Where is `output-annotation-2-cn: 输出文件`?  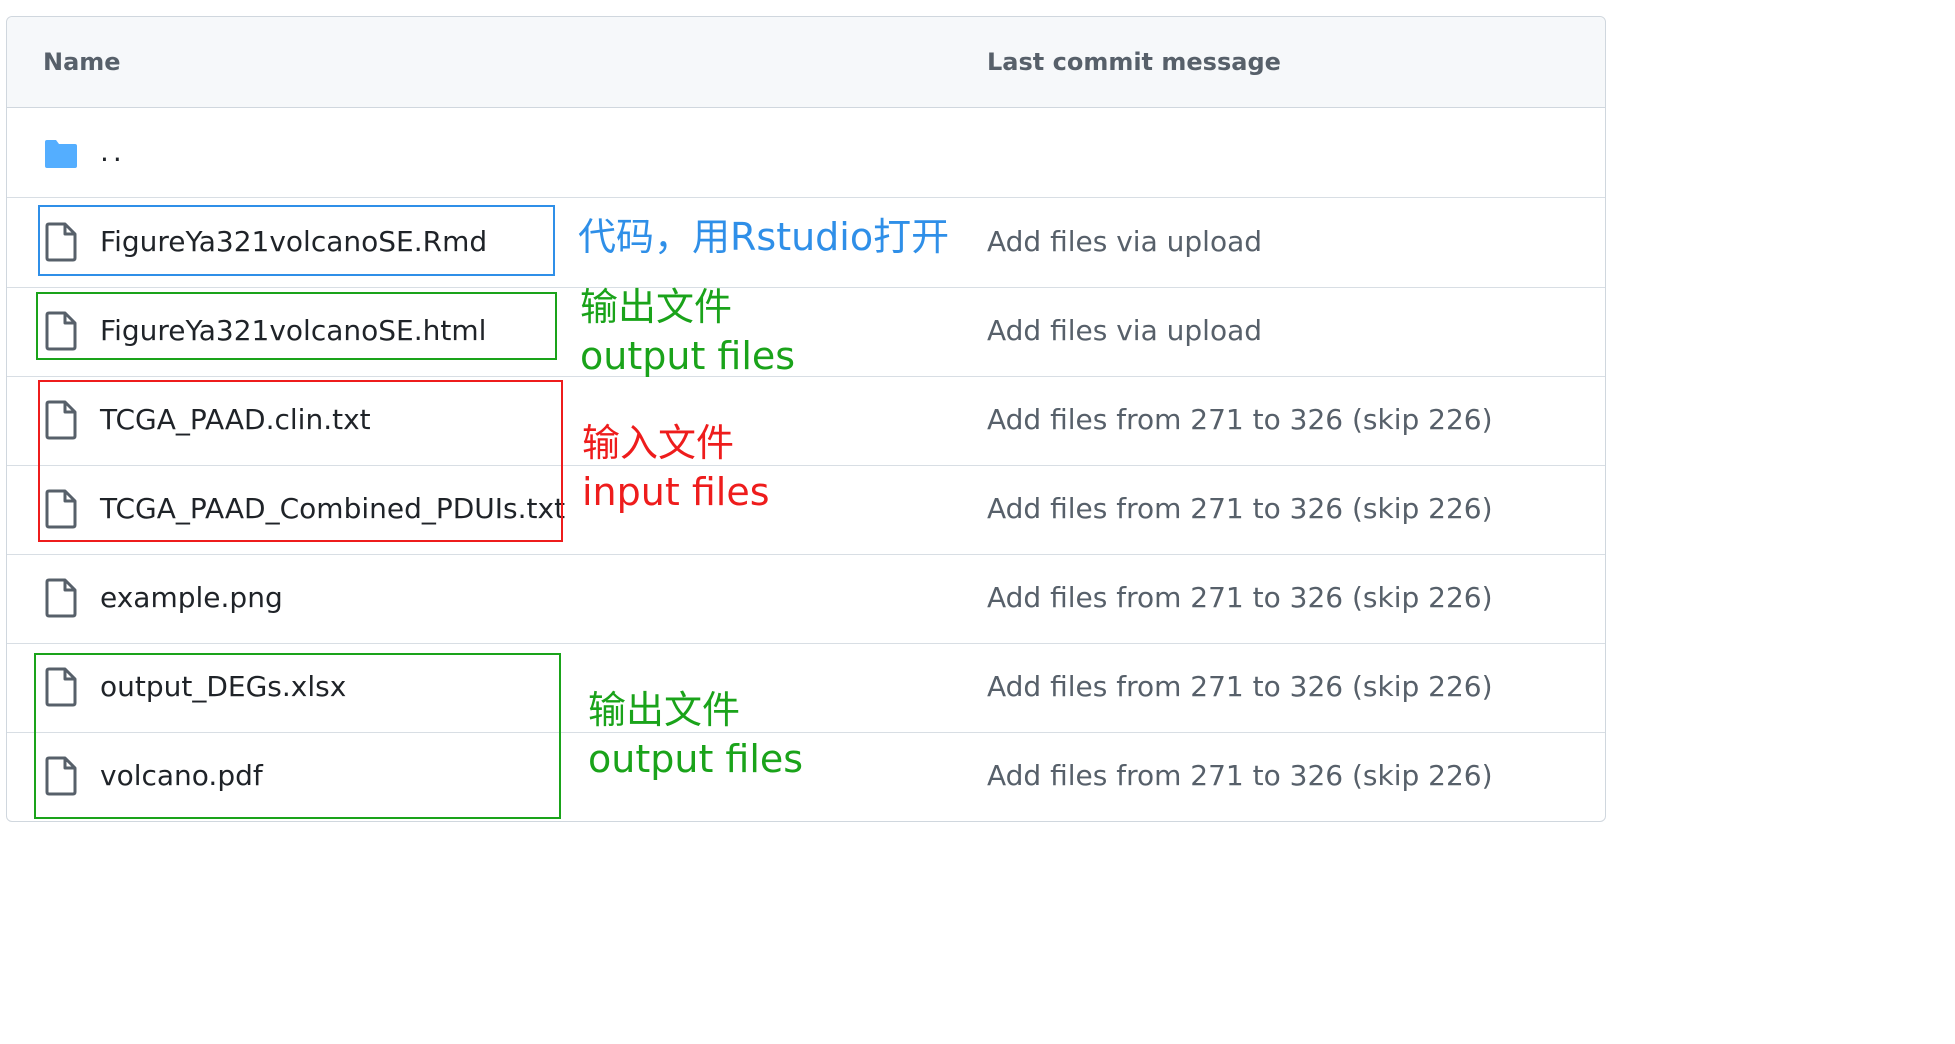 output-annotation-2-cn: 输出文件 is located at coordinates (664, 710).